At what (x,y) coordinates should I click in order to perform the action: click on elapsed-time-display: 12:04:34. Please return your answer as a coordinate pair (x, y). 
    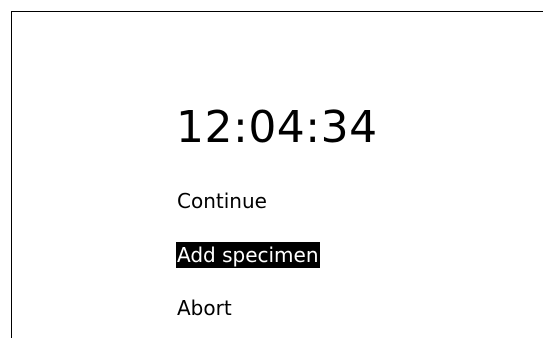
    Looking at the image, I should click on (277, 127).